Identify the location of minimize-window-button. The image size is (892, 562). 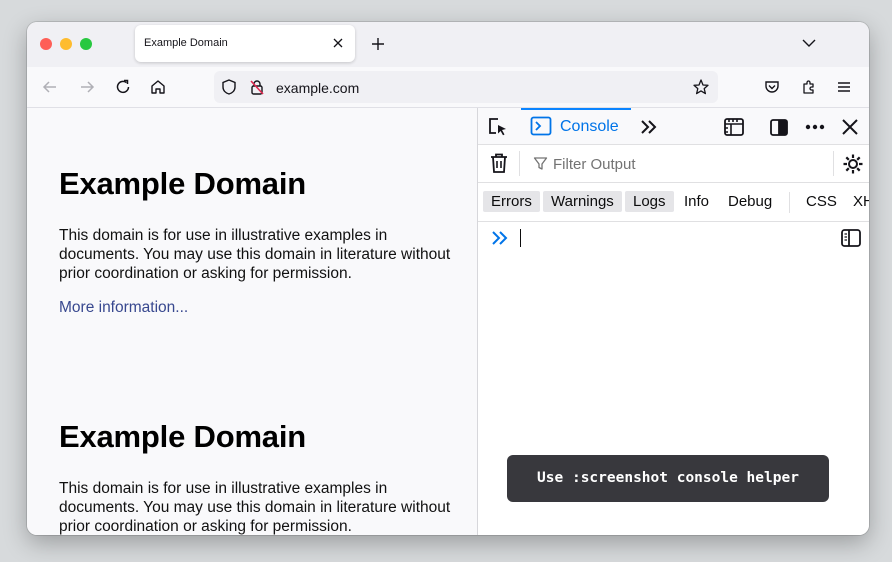
(66, 44).